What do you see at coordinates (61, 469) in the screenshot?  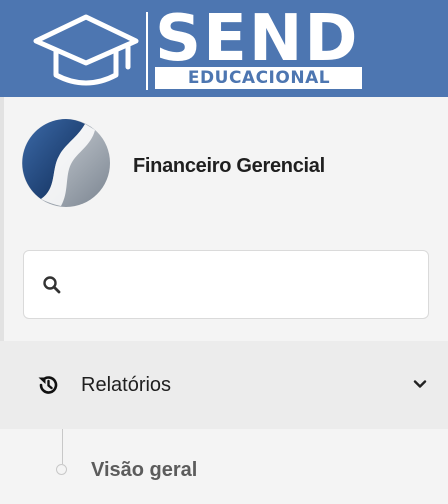 I see `tree-node-dot` at bounding box center [61, 469].